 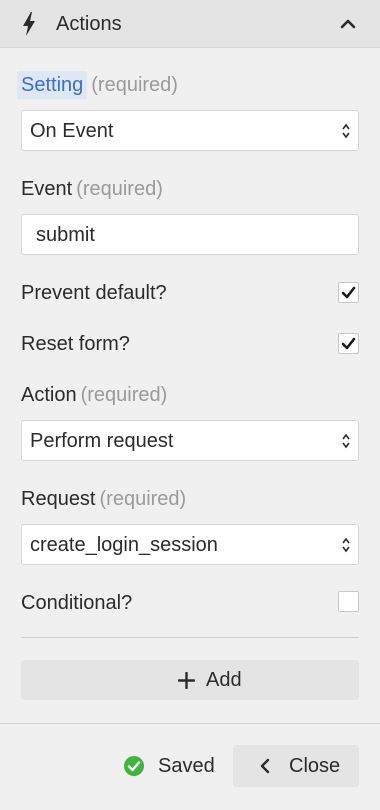 I want to click on chevron-up-icon, so click(x=348, y=24).